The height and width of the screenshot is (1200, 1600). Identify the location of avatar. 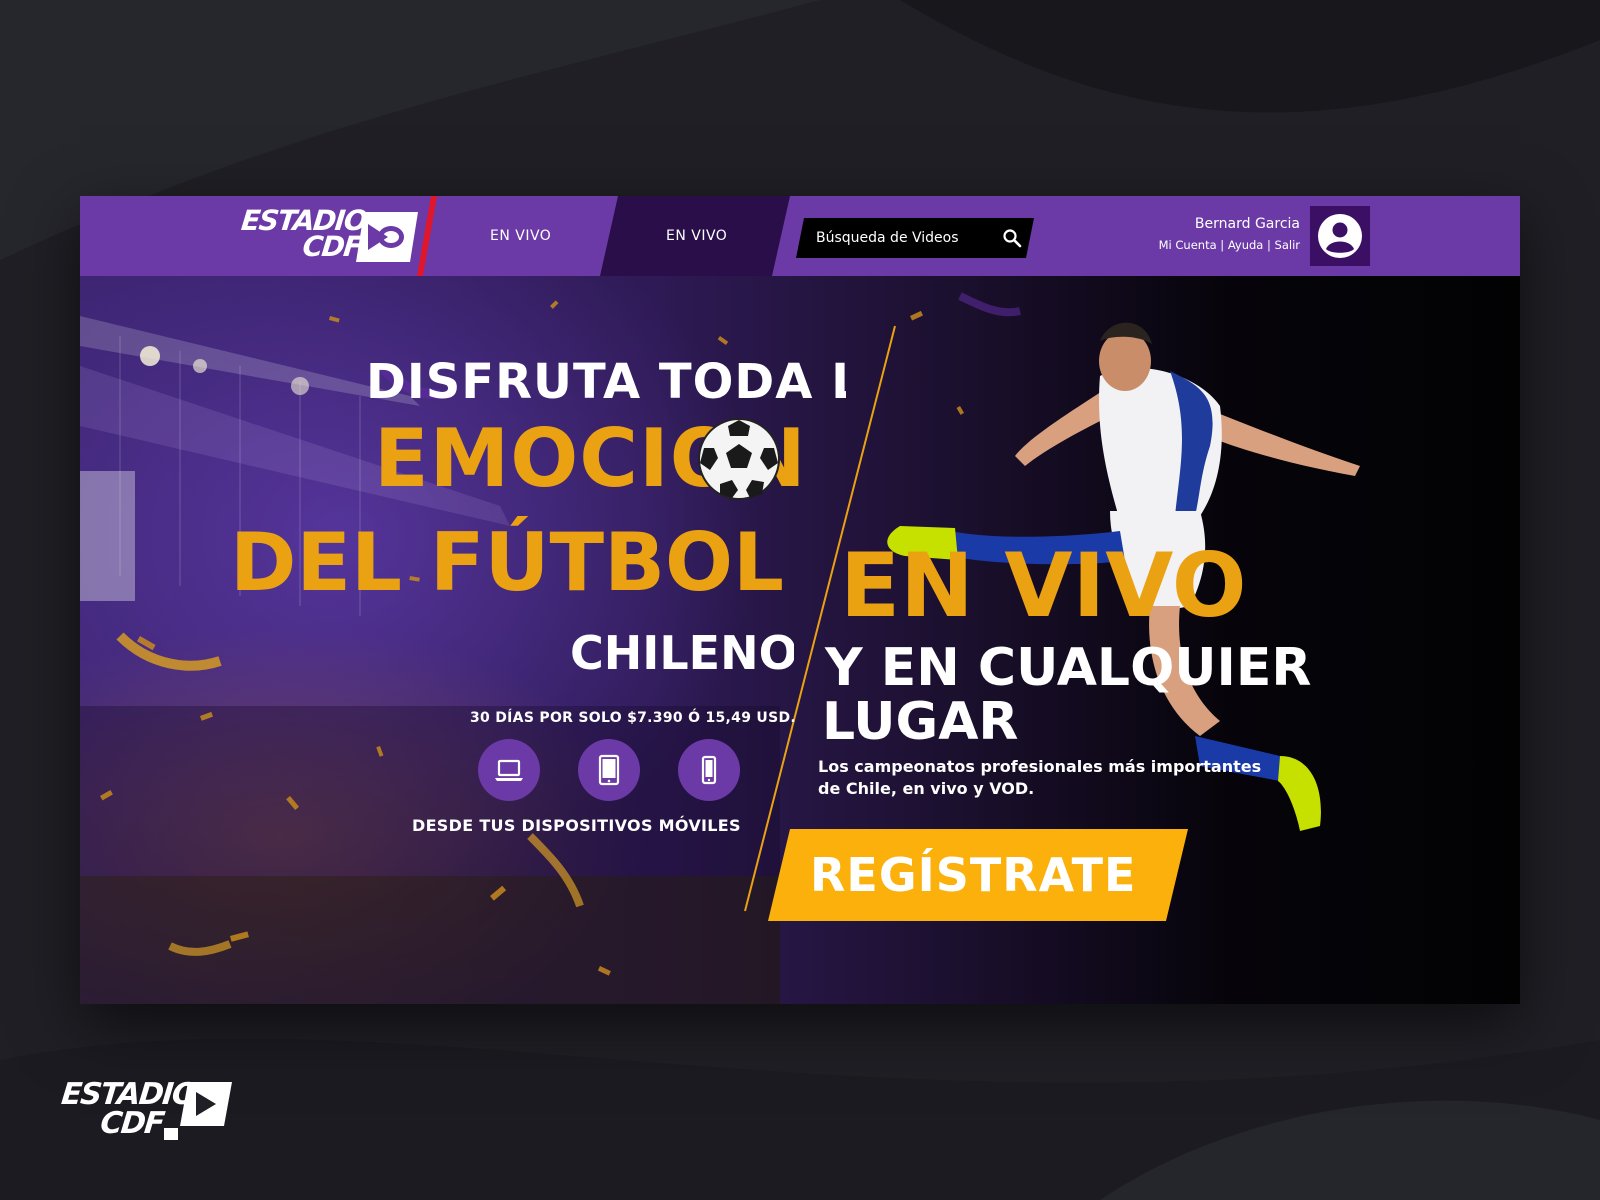
(1340, 236).